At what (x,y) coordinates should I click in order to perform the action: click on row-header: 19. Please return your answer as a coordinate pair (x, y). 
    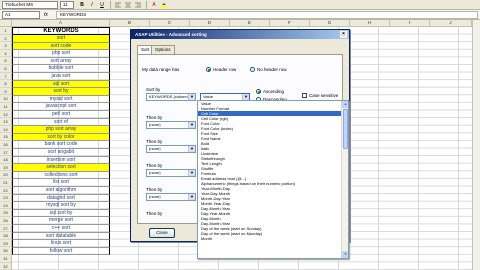
    Looking at the image, I should click on (6, 167).